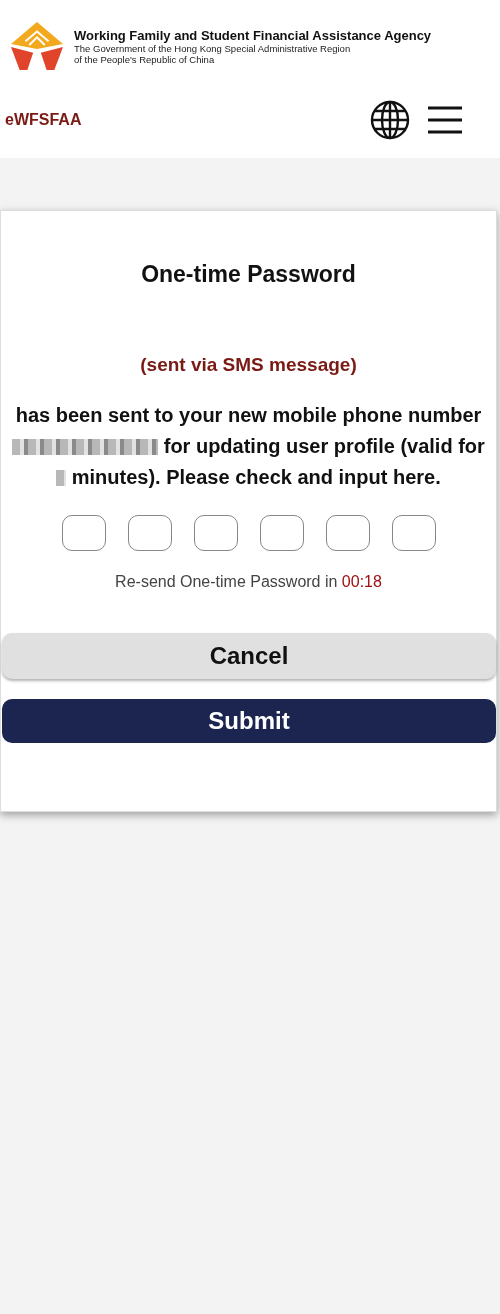 The height and width of the screenshot is (1314, 500). What do you see at coordinates (249, 721) in the screenshot?
I see `submit-button: Submit` at bounding box center [249, 721].